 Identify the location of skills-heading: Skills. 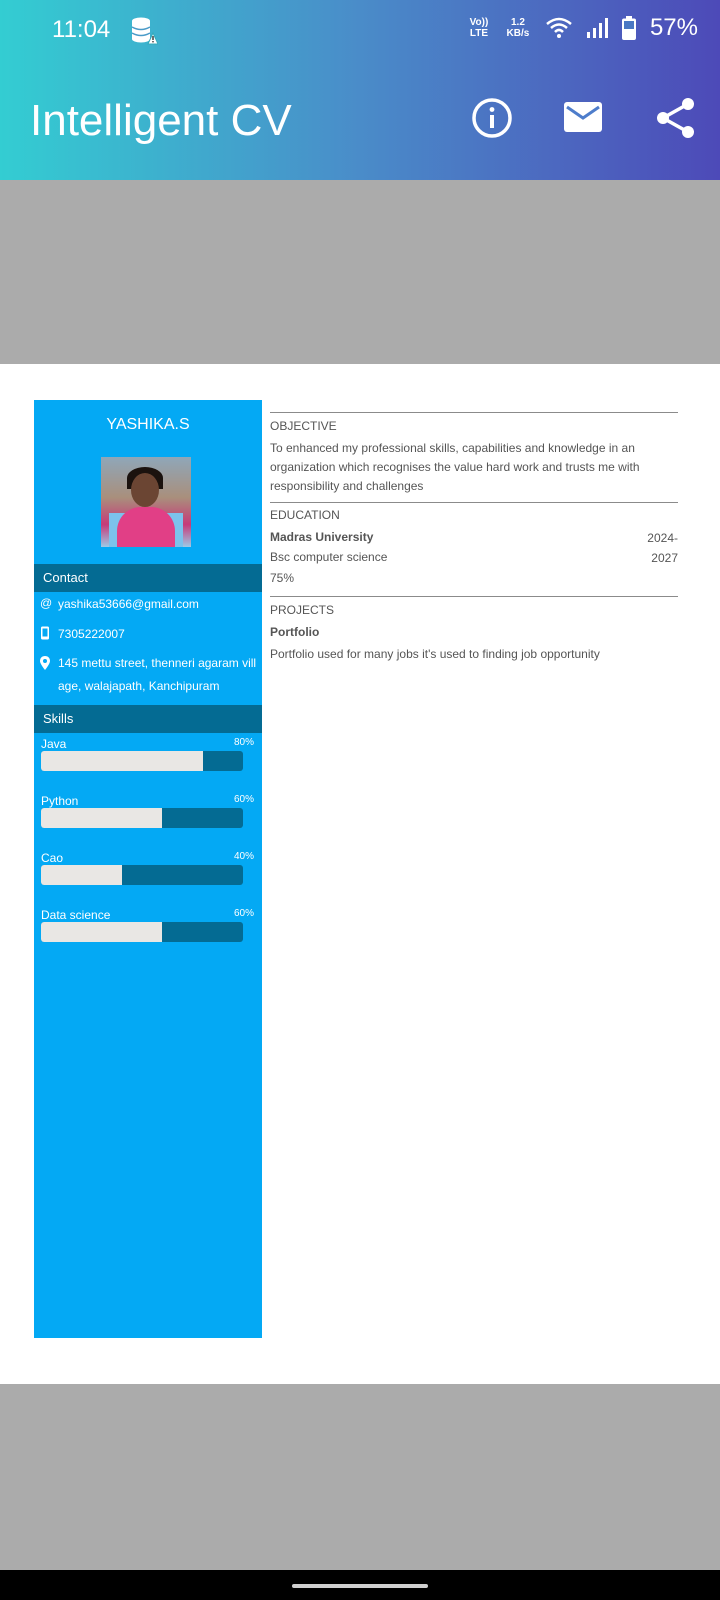
(148, 719).